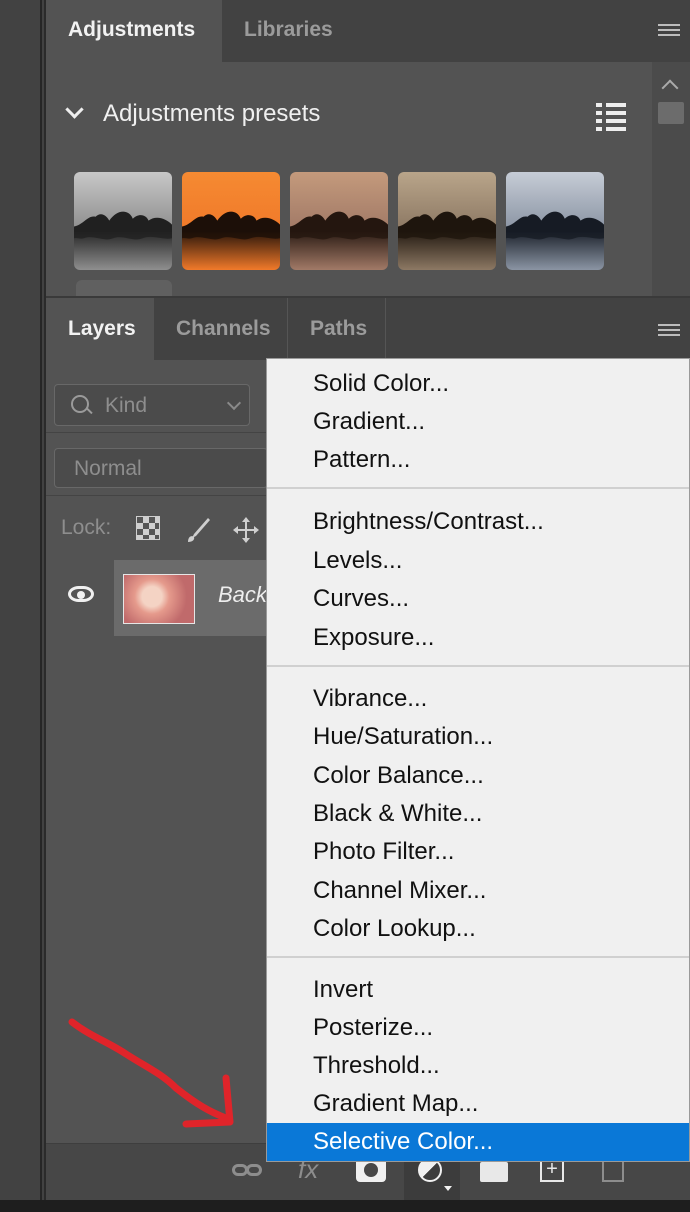  I want to click on lock-image-pixels-icon, so click(197, 529).